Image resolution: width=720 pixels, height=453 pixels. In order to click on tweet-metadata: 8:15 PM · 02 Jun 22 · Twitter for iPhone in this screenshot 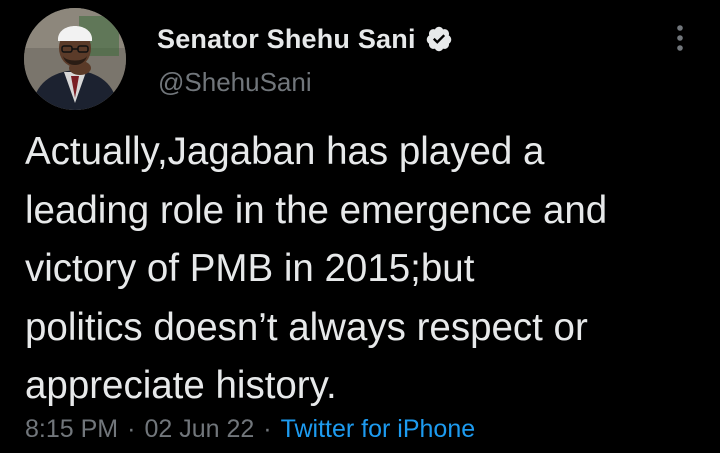, I will do `click(250, 429)`.